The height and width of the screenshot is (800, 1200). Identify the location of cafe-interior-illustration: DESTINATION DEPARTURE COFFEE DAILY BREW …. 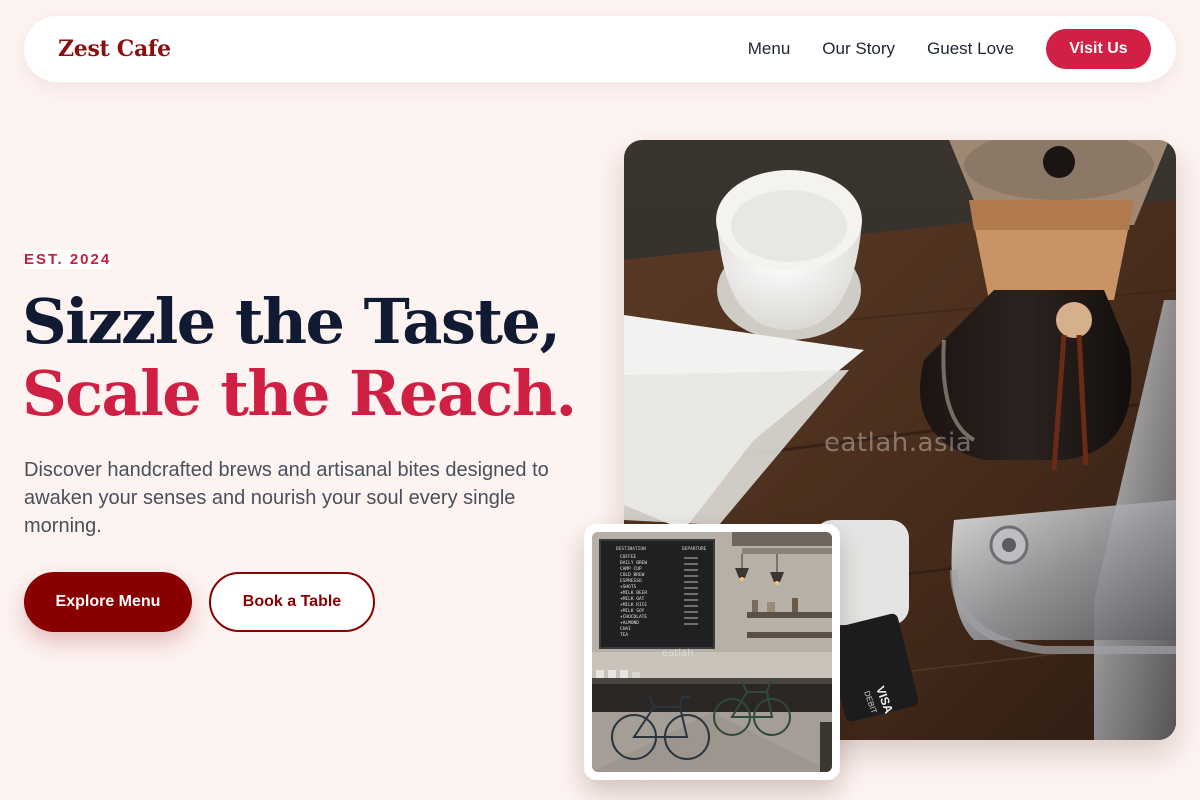
(712, 652).